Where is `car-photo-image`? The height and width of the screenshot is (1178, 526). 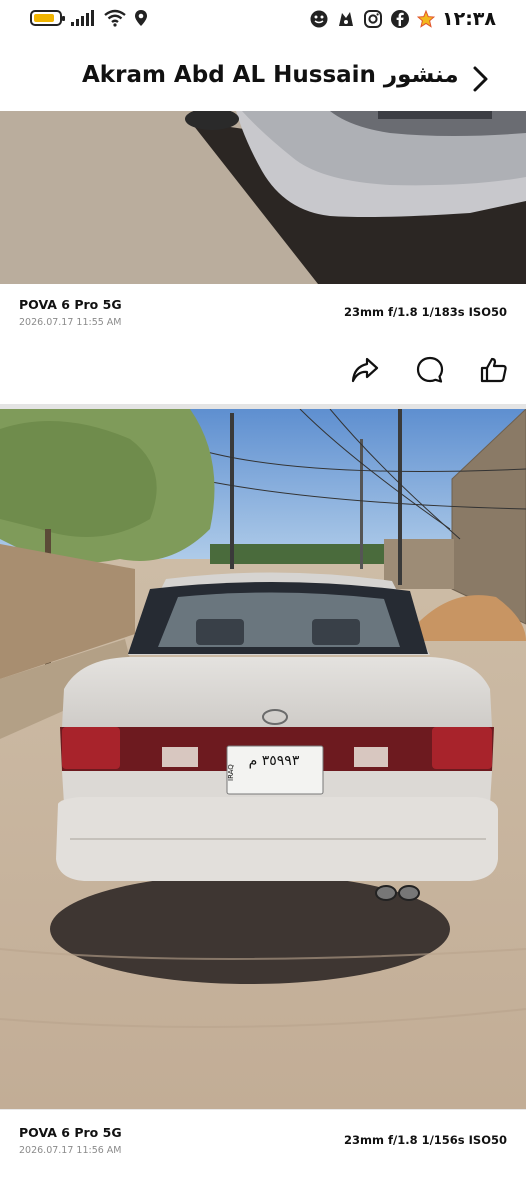
car-photo-image is located at coordinates (263, 197).